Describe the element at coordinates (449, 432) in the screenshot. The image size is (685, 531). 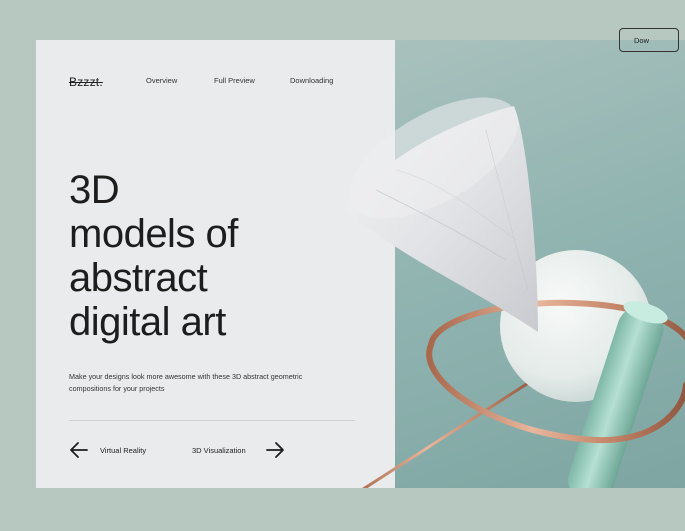
I see `copper-rod` at that location.